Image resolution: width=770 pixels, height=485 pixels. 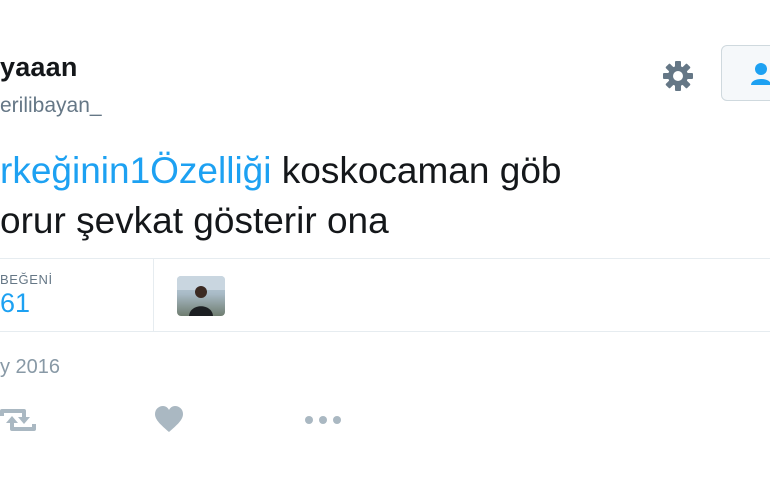 What do you see at coordinates (760, 74) in the screenshot?
I see `follow-user-icon` at bounding box center [760, 74].